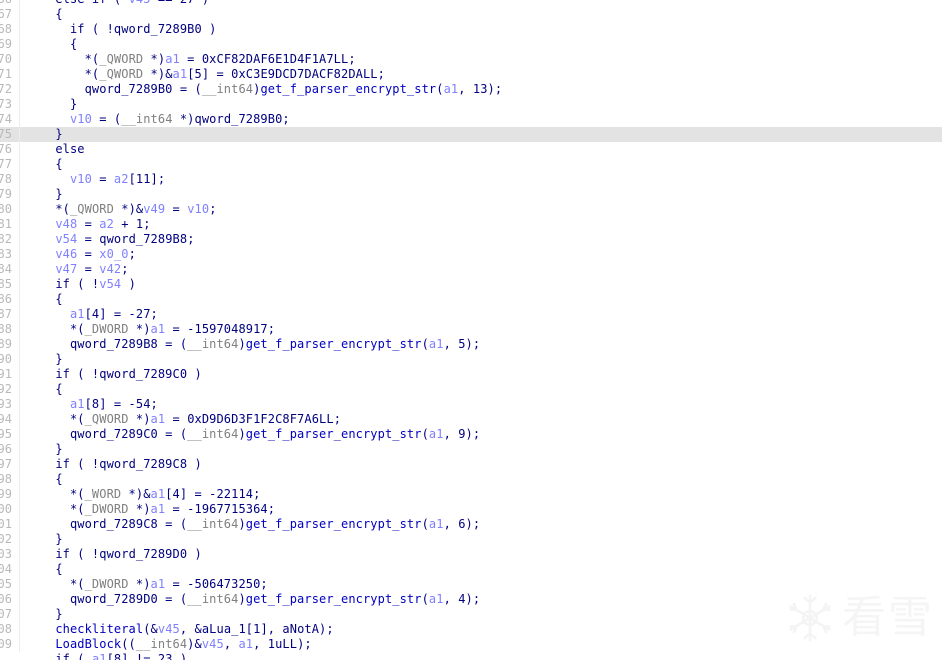 The height and width of the screenshot is (660, 942). Describe the element at coordinates (300, 629) in the screenshot. I see `token-str: aNotA` at that location.